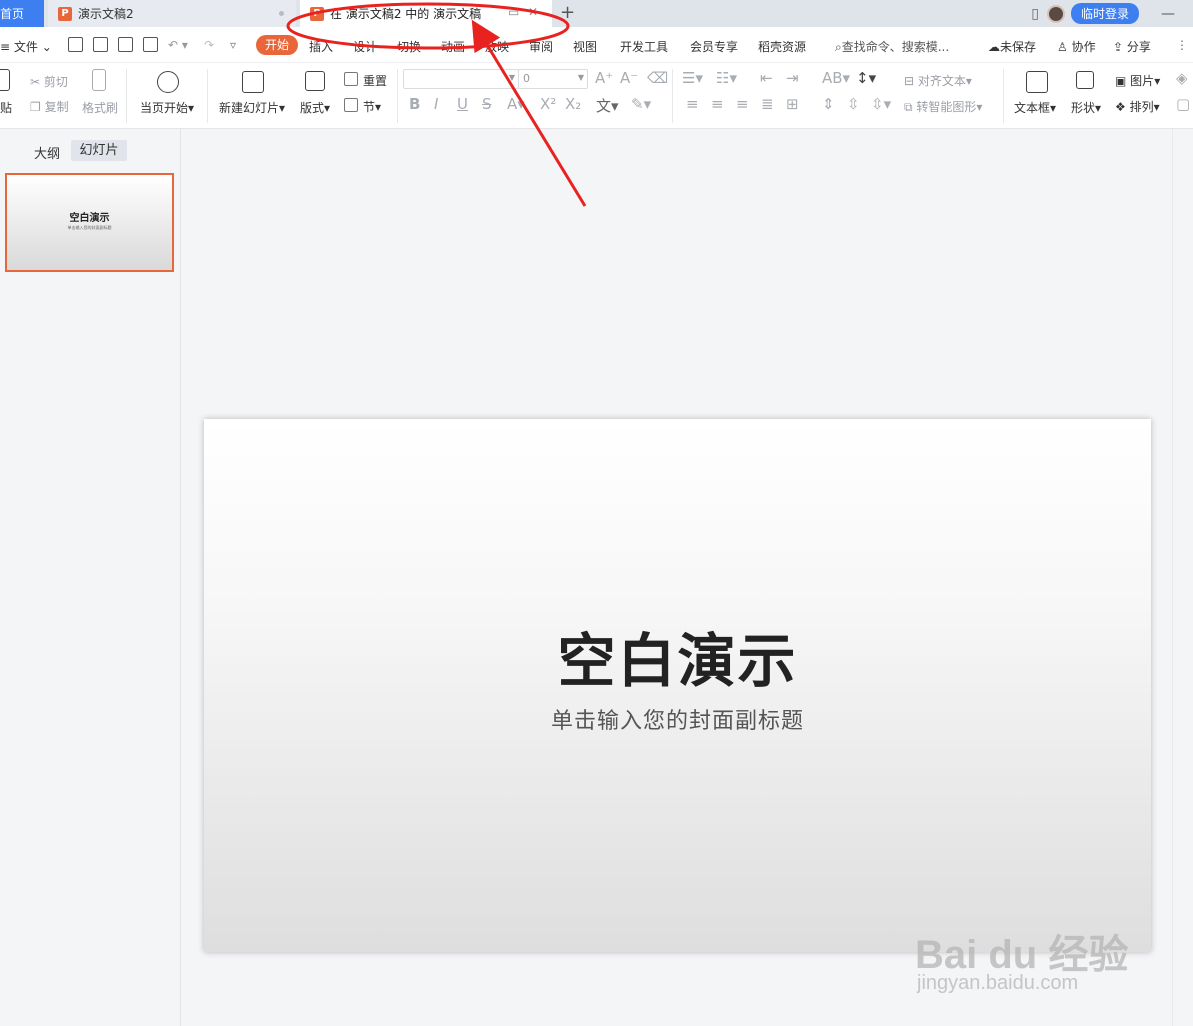 This screenshot has height=1026, width=1193. What do you see at coordinates (22, 13) in the screenshot?
I see `tab-home: 首页` at bounding box center [22, 13].